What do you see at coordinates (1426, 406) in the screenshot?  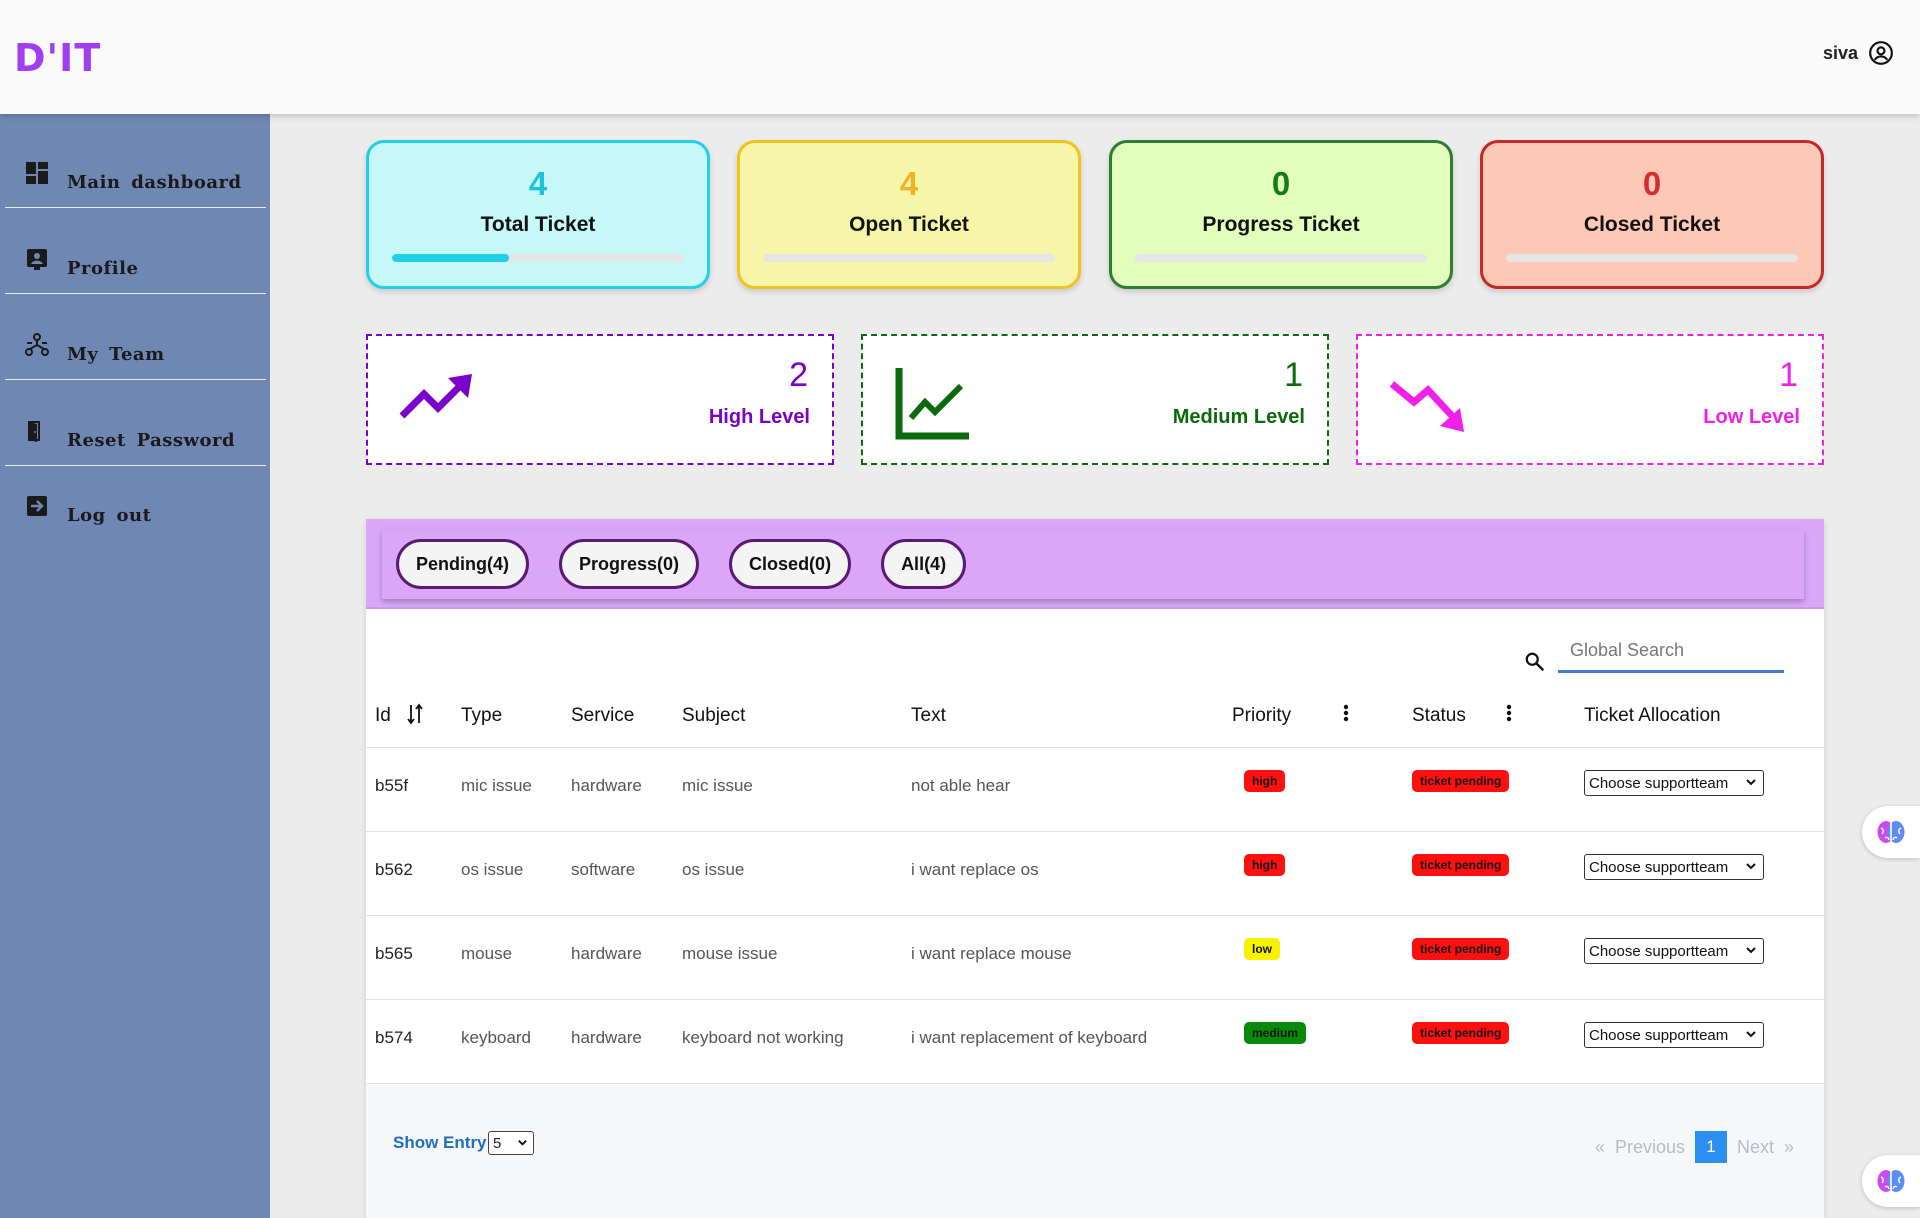 I see `trending-down-icon` at bounding box center [1426, 406].